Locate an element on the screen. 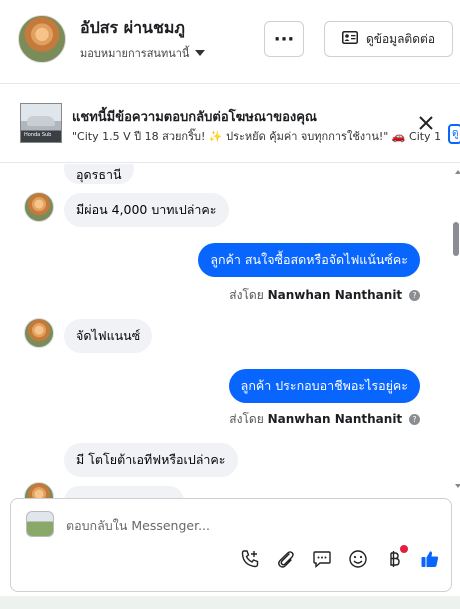  send-like-button is located at coordinates (430, 559).